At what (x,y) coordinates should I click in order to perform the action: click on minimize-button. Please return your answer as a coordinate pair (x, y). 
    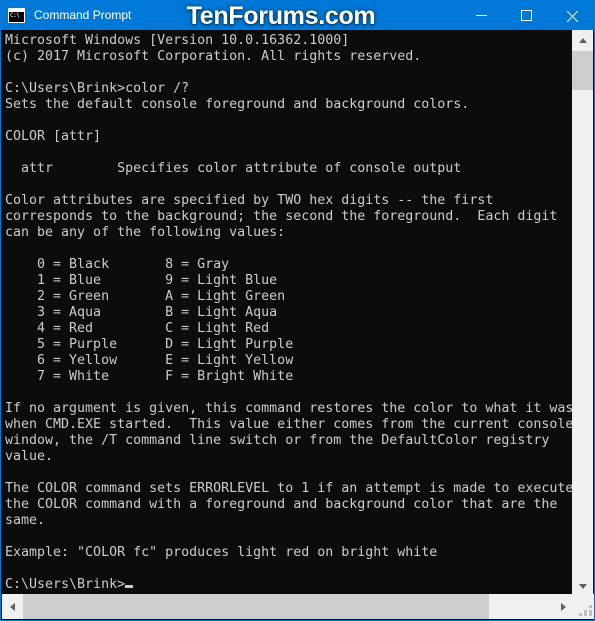
    Looking at the image, I should click on (481, 15).